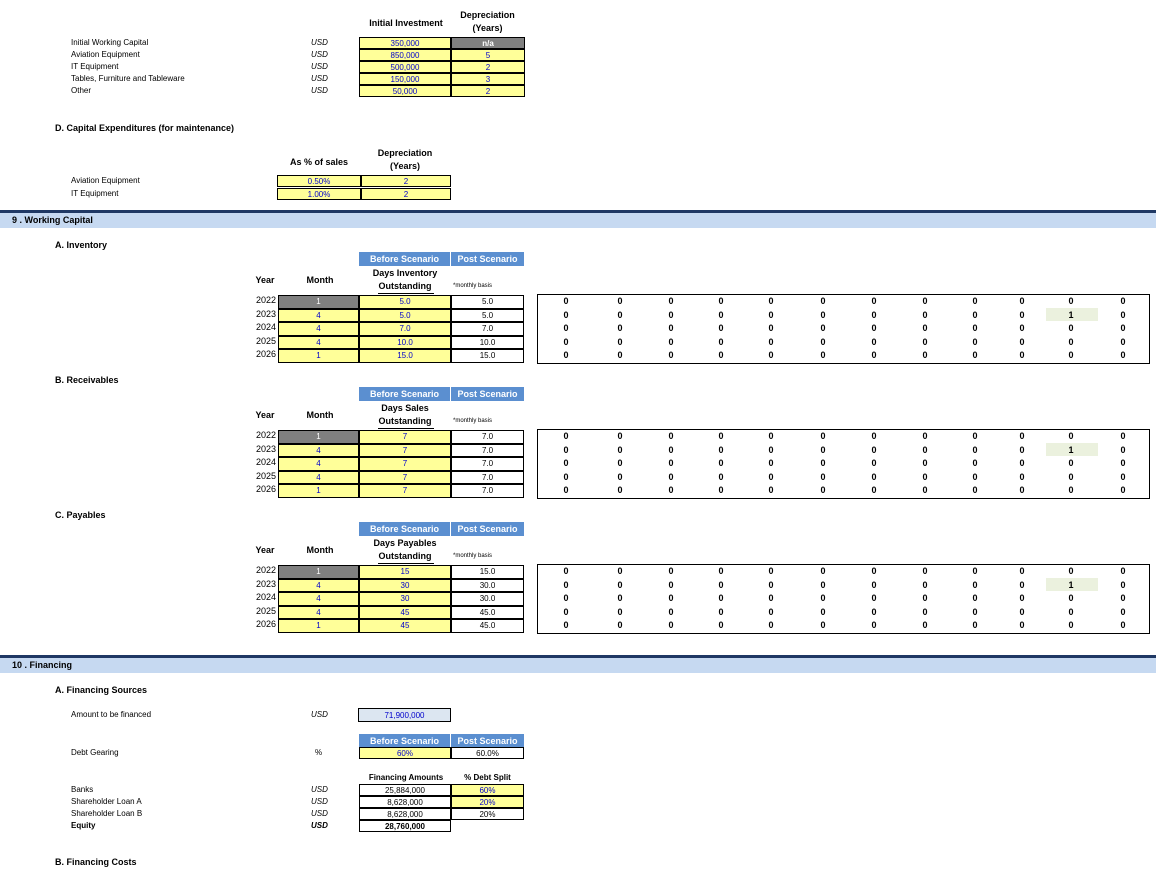 This screenshot has width=1156, height=880. I want to click on wc-year-cell: 2026, so click(265, 624).